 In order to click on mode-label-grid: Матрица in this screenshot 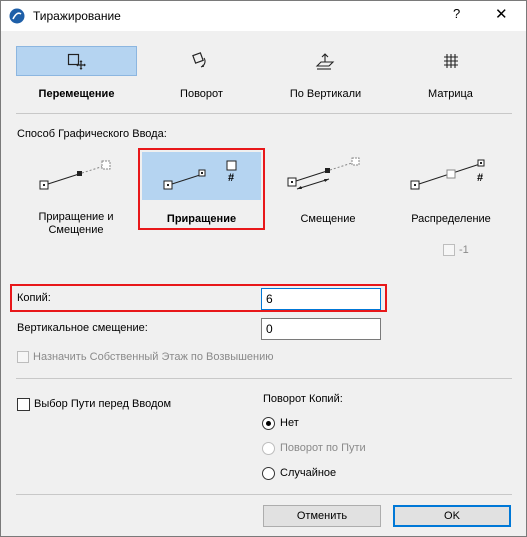, I will do `click(450, 94)`.